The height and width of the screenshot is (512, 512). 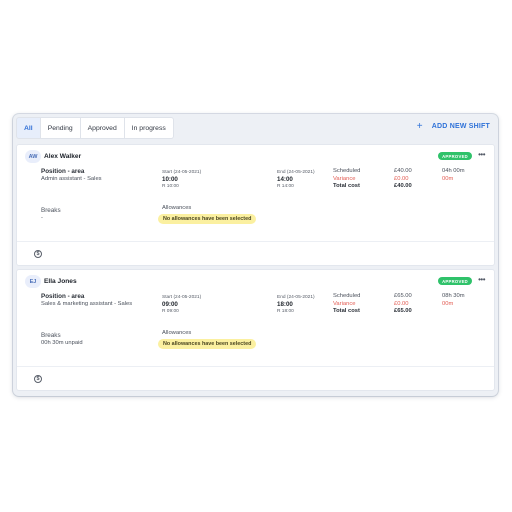 I want to click on position-value: Admin assistant - Sales, so click(x=71, y=179).